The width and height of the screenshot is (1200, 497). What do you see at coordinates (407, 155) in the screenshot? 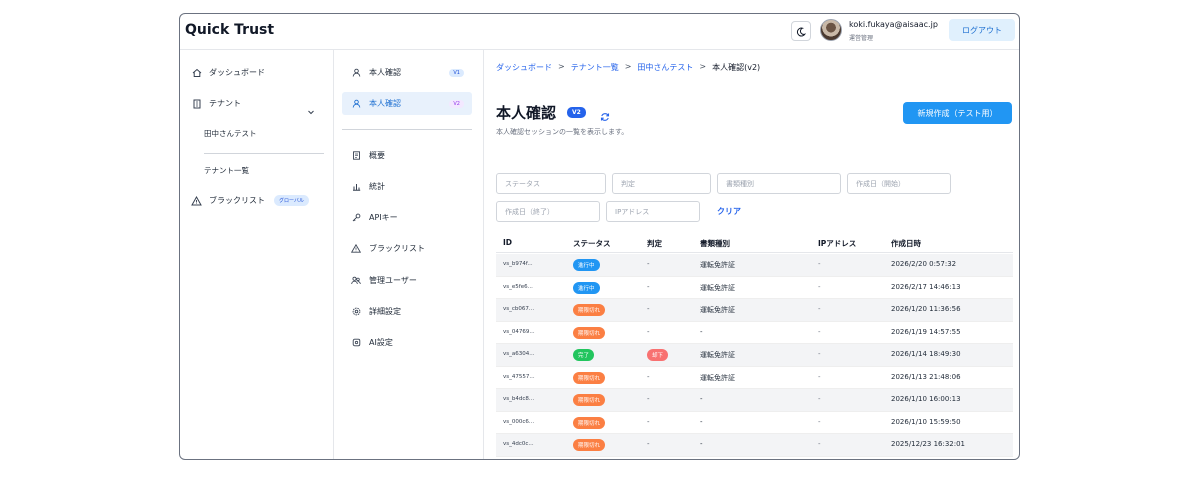
I see `nav-item-overview: 概要` at bounding box center [407, 155].